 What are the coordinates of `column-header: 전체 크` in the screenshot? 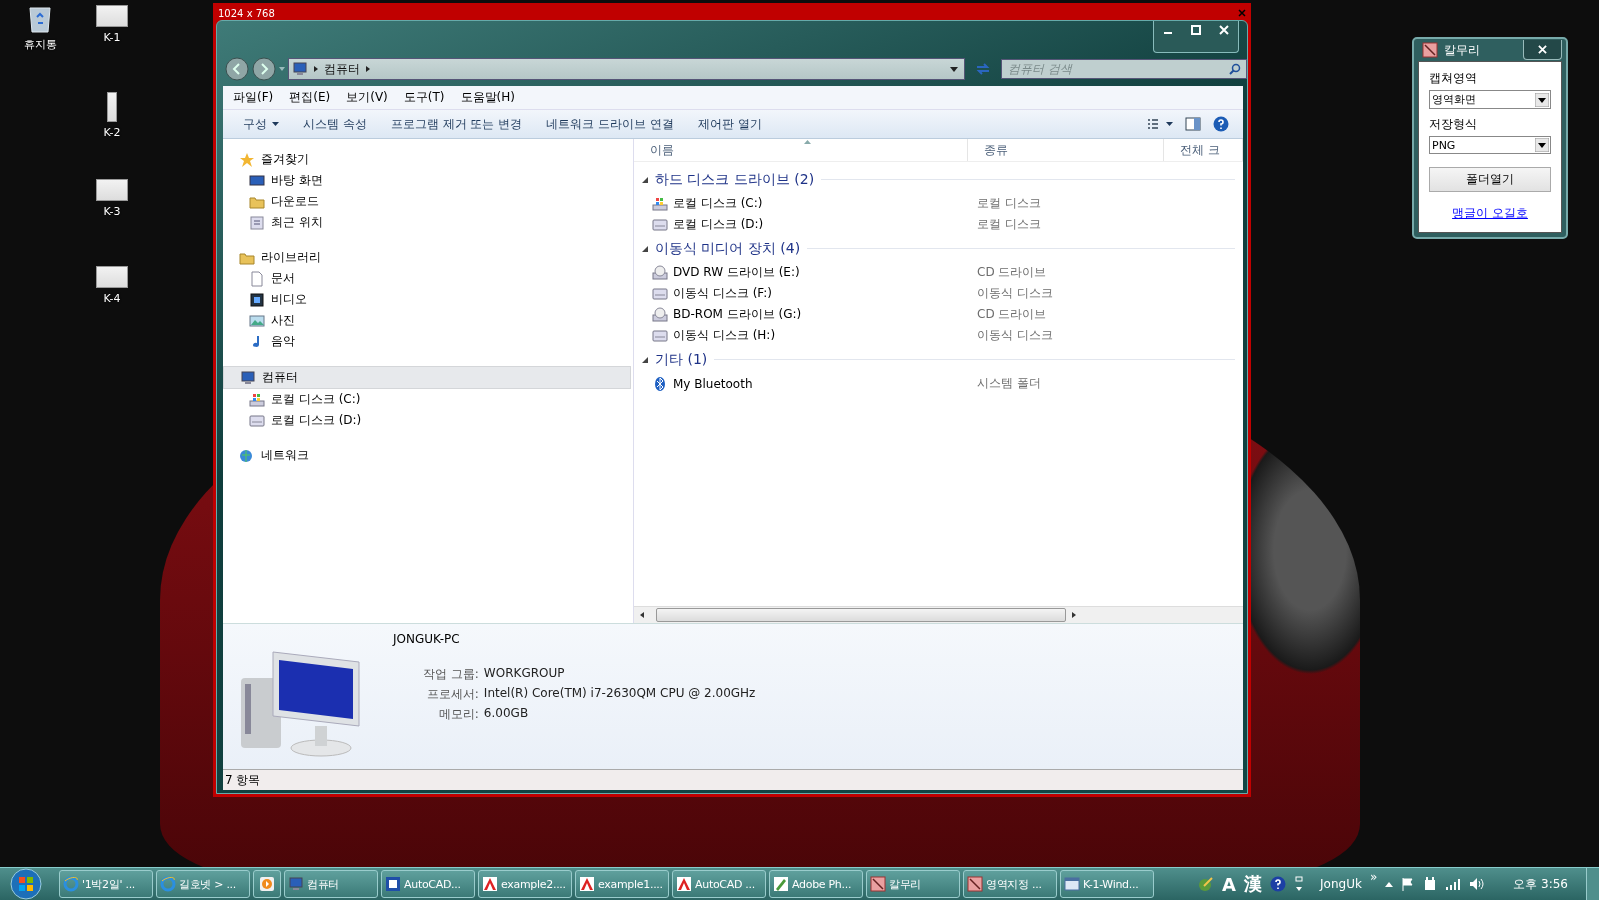 It's located at (1203, 150).